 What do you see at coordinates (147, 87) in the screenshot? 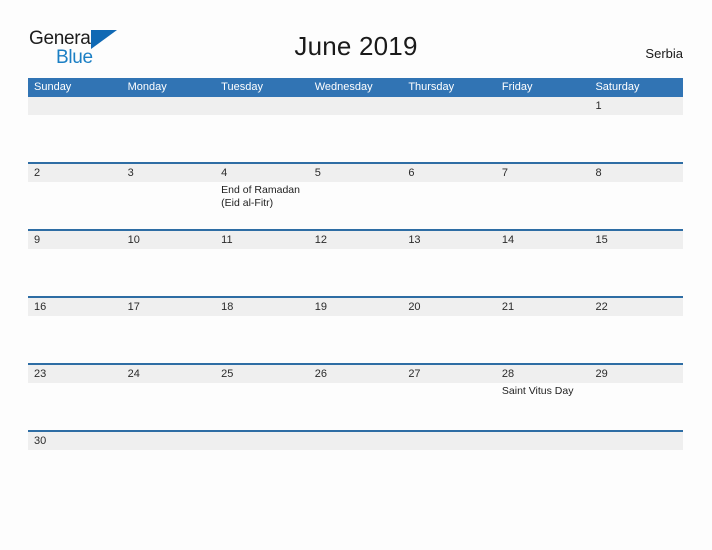
I see `weekday-header-monday: Monday` at bounding box center [147, 87].